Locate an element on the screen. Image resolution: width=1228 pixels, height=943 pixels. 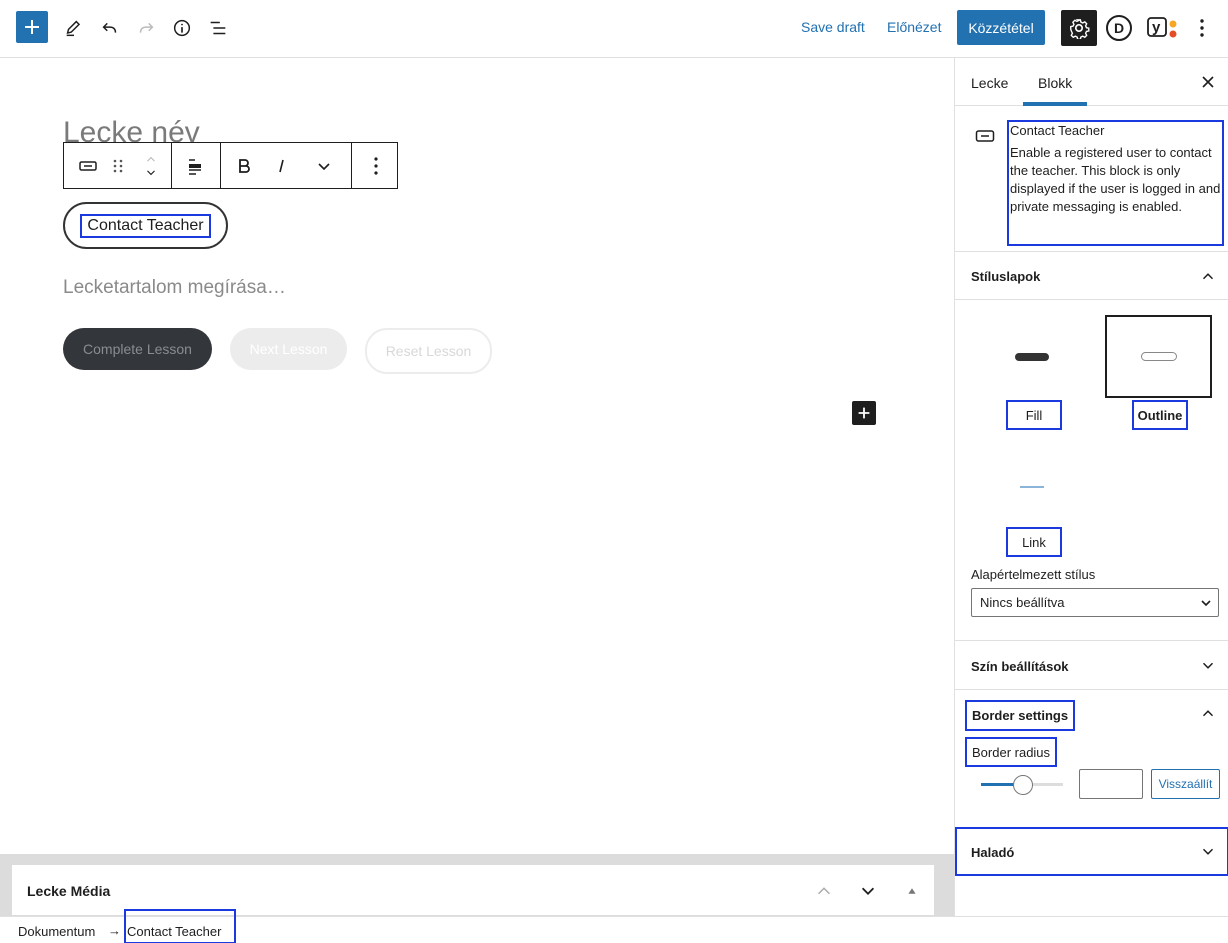
redo-button is located at coordinates (146, 28).